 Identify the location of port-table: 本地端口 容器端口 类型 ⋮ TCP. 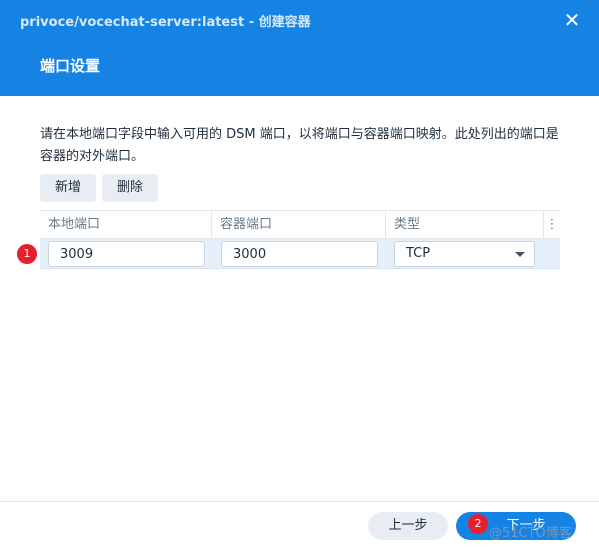
(300, 239).